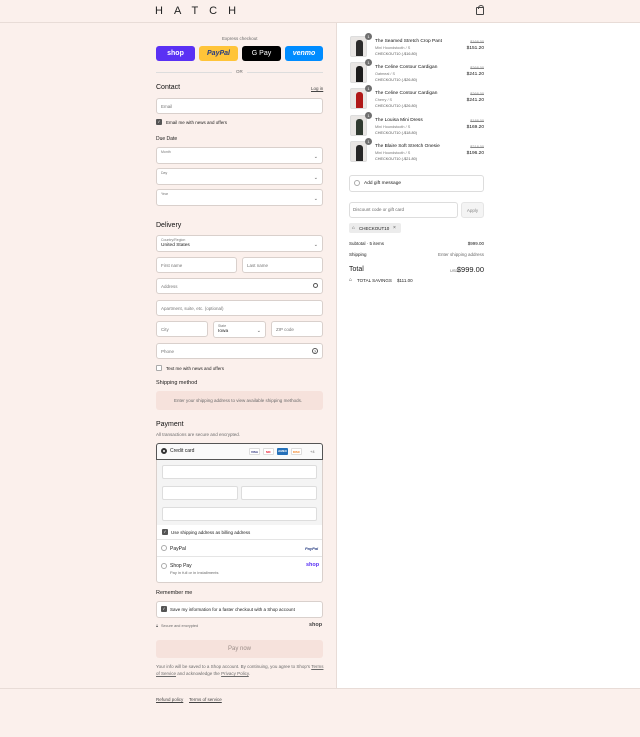 The height and width of the screenshot is (737, 640). What do you see at coordinates (356, 269) in the screenshot?
I see `total-label: Total` at bounding box center [356, 269].